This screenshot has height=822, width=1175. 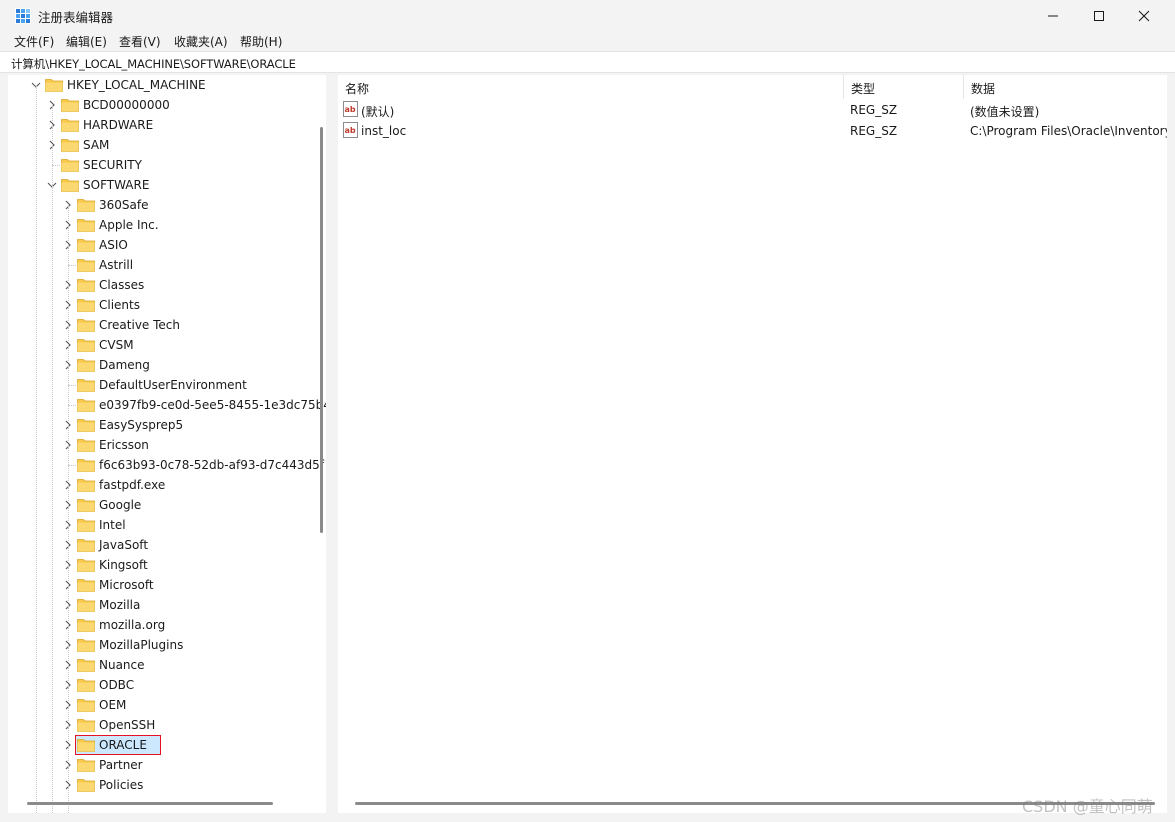 What do you see at coordinates (201, 41) in the screenshot?
I see `menu-favorites: 收藏夹(A)` at bounding box center [201, 41].